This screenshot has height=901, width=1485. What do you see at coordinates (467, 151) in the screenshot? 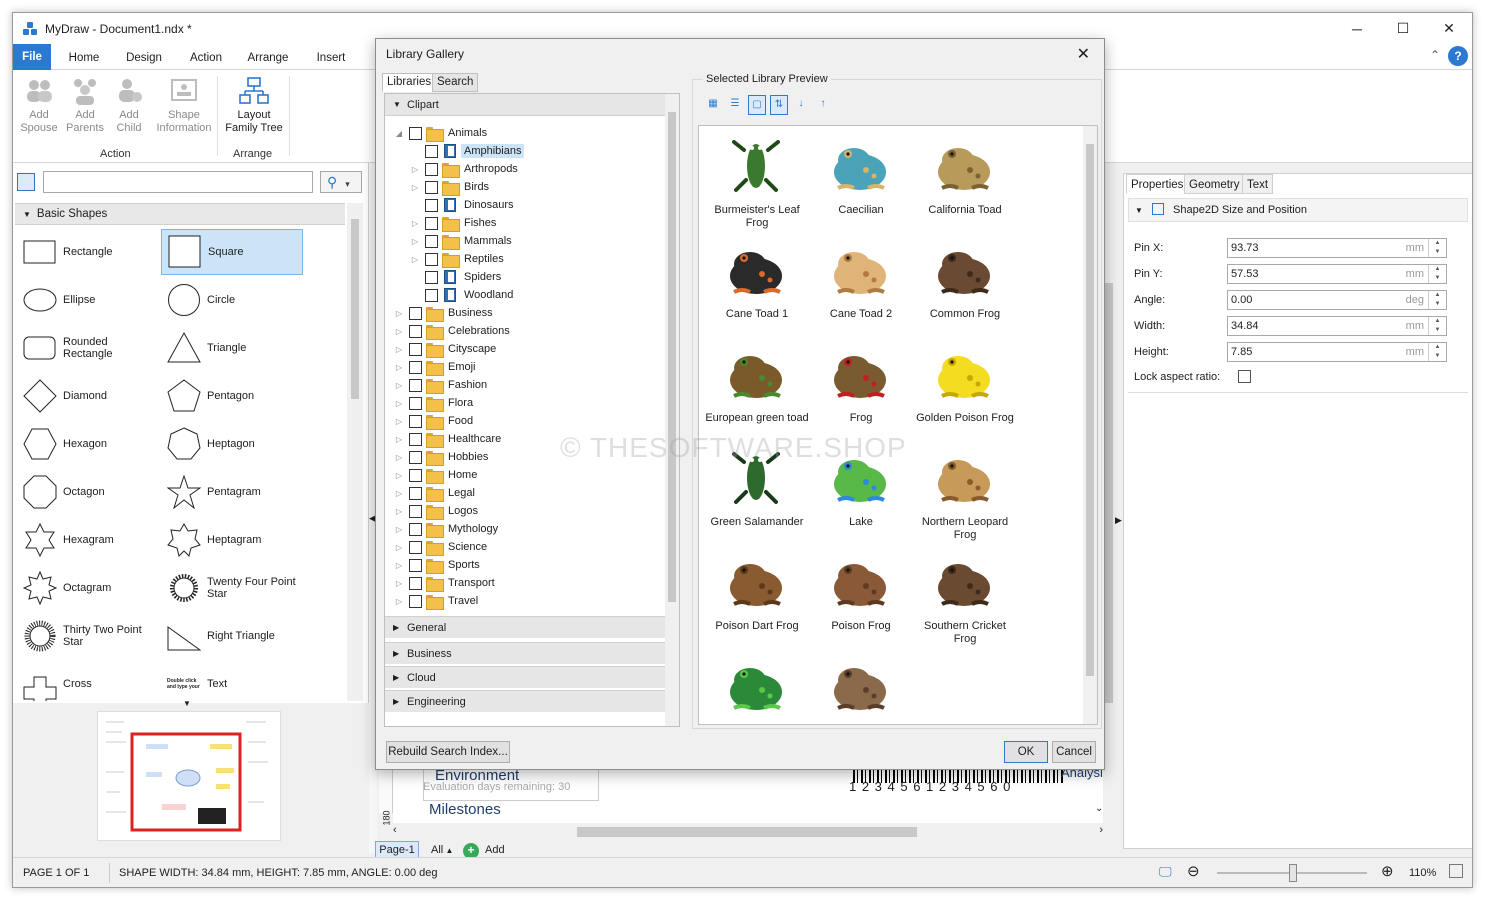
I see `tree-item-amphibians: Amphibians` at bounding box center [467, 151].